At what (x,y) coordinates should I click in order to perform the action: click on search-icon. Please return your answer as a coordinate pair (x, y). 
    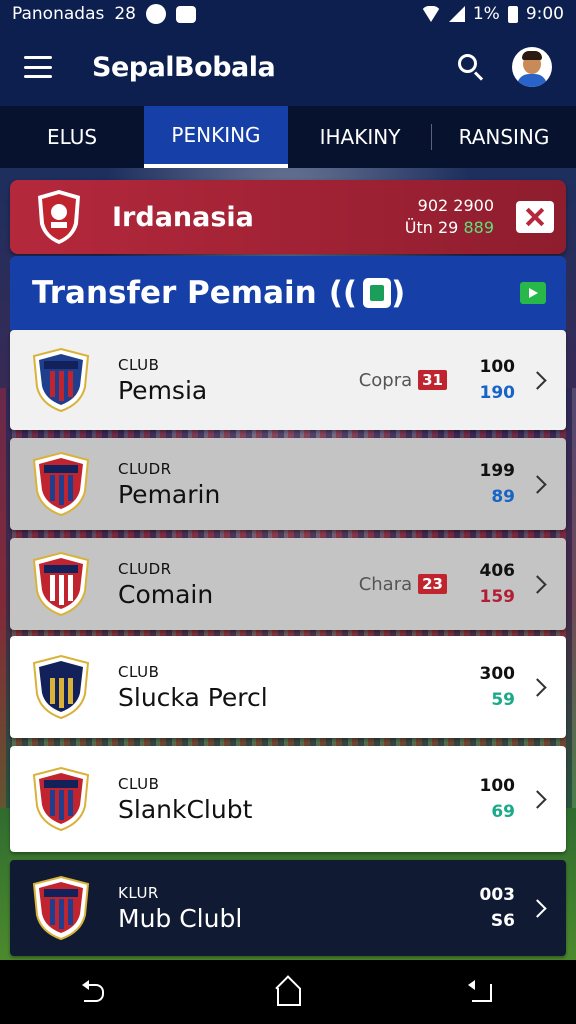
    Looking at the image, I should click on (471, 67).